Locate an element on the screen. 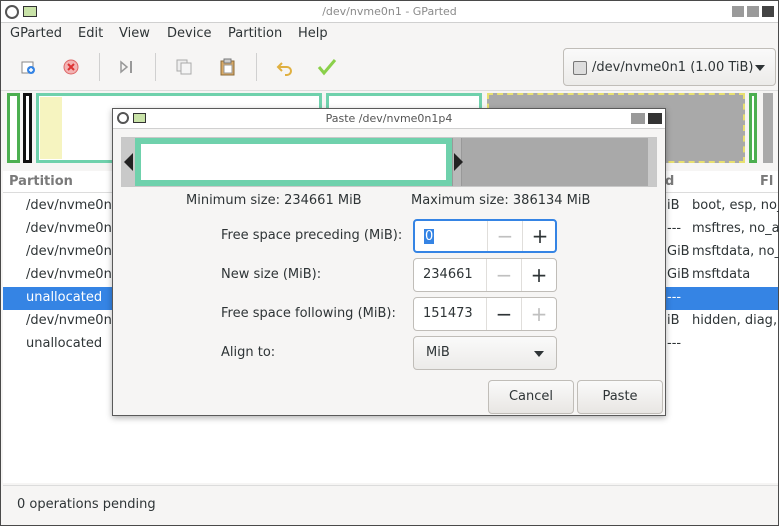 The height and width of the screenshot is (526, 779). resize-left-handle-icon is located at coordinates (128, 162).